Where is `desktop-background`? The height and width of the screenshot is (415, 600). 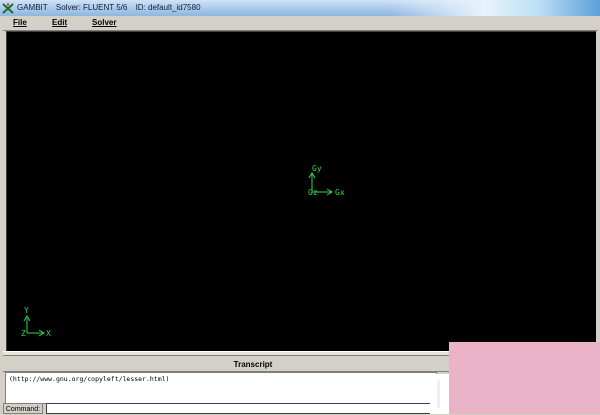
desktop-background is located at coordinates (495, 8).